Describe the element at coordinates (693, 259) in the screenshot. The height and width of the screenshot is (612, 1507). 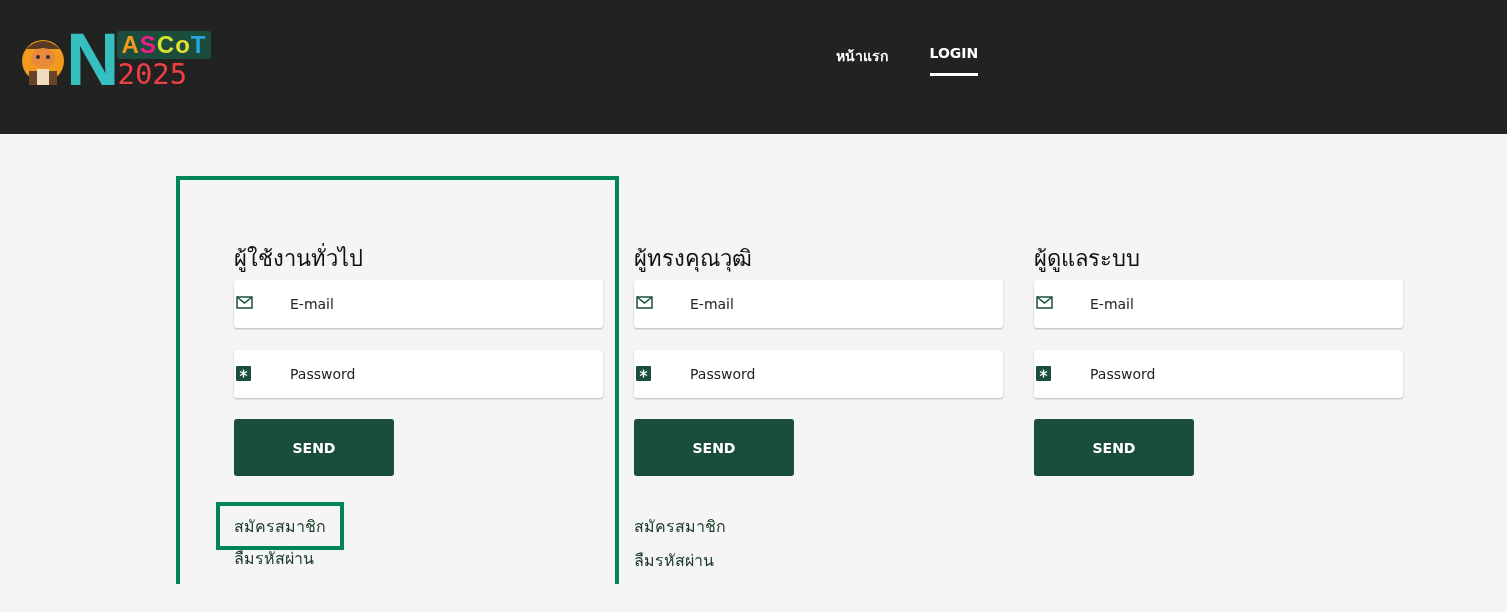
I see `panel-title: ผู้ทรงคุณวุฒิ` at that location.